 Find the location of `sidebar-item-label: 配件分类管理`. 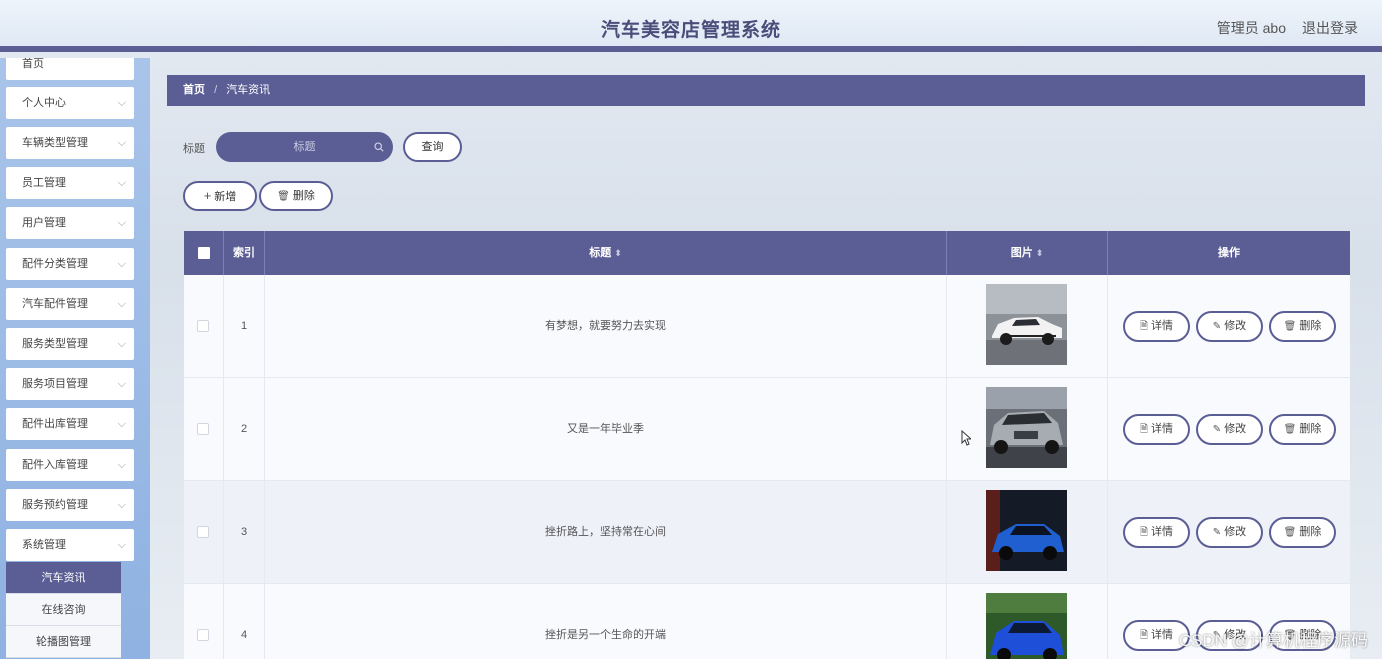

sidebar-item-label: 配件分类管理 is located at coordinates (55, 264).